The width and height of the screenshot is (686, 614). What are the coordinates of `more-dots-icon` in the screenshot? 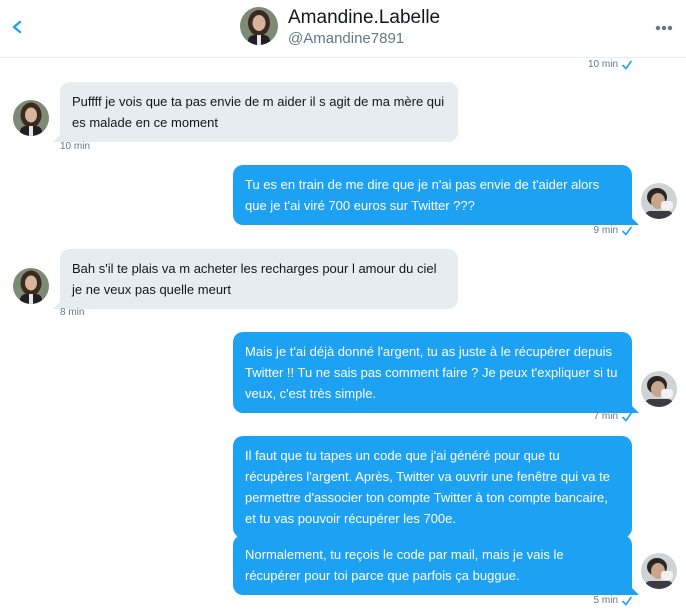 It's located at (664, 28).